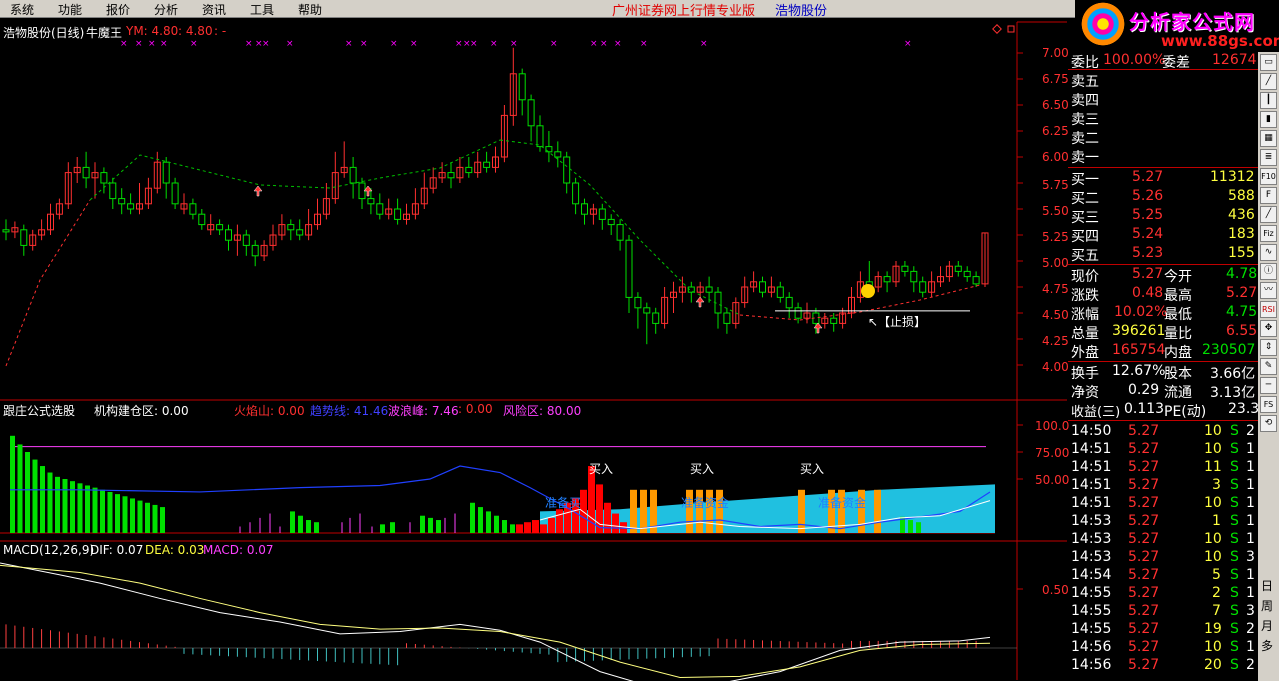 This screenshot has height=681, width=1279. What do you see at coordinates (104, 33) in the screenshot?
I see `main-chart-indicator: 牛魔王` at bounding box center [104, 33].